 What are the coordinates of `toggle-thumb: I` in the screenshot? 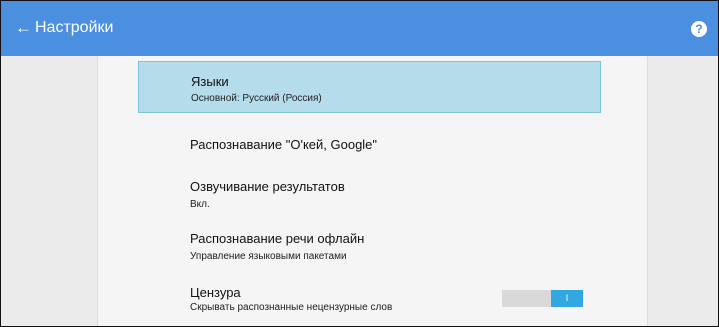 It's located at (567, 298).